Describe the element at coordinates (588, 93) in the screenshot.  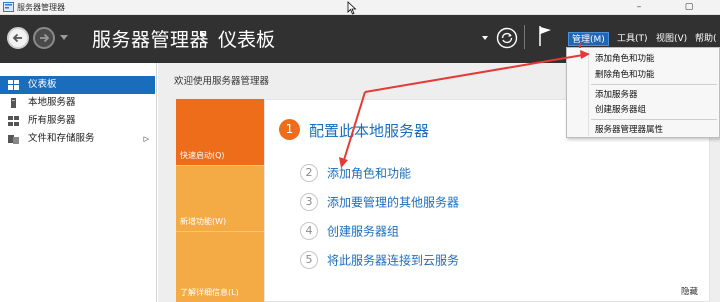
I see `menu-gutter` at that location.